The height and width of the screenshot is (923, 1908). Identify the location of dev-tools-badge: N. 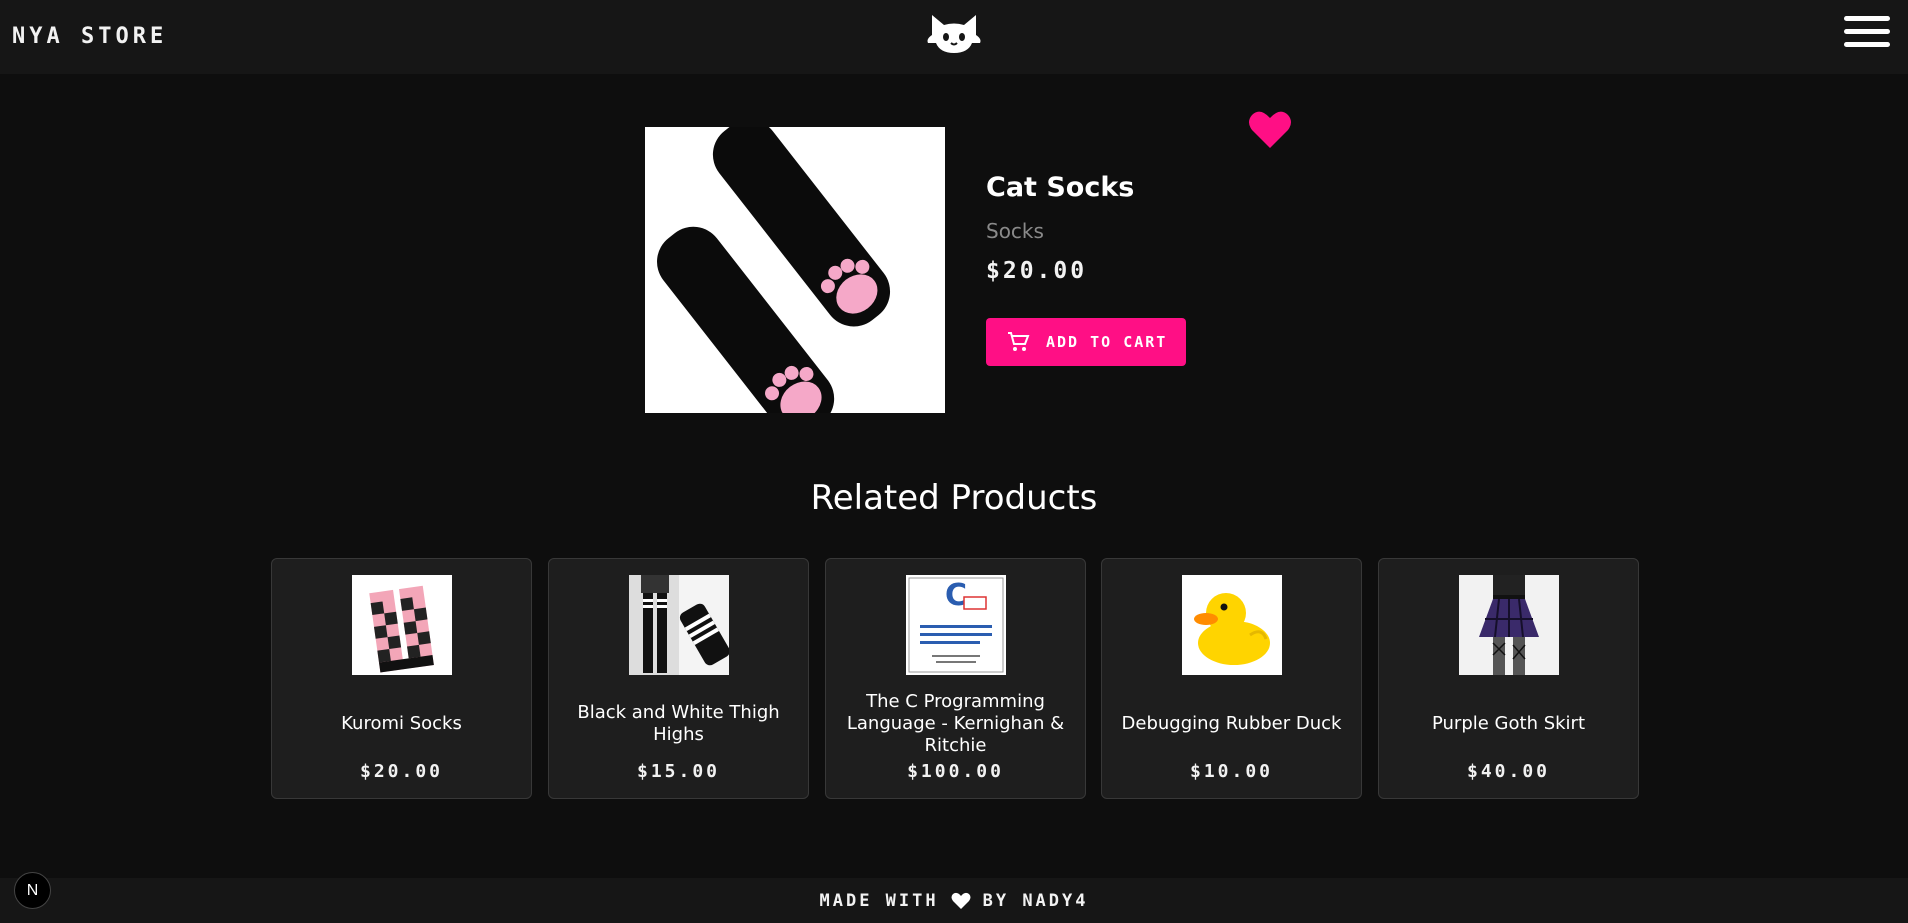
(32, 890).